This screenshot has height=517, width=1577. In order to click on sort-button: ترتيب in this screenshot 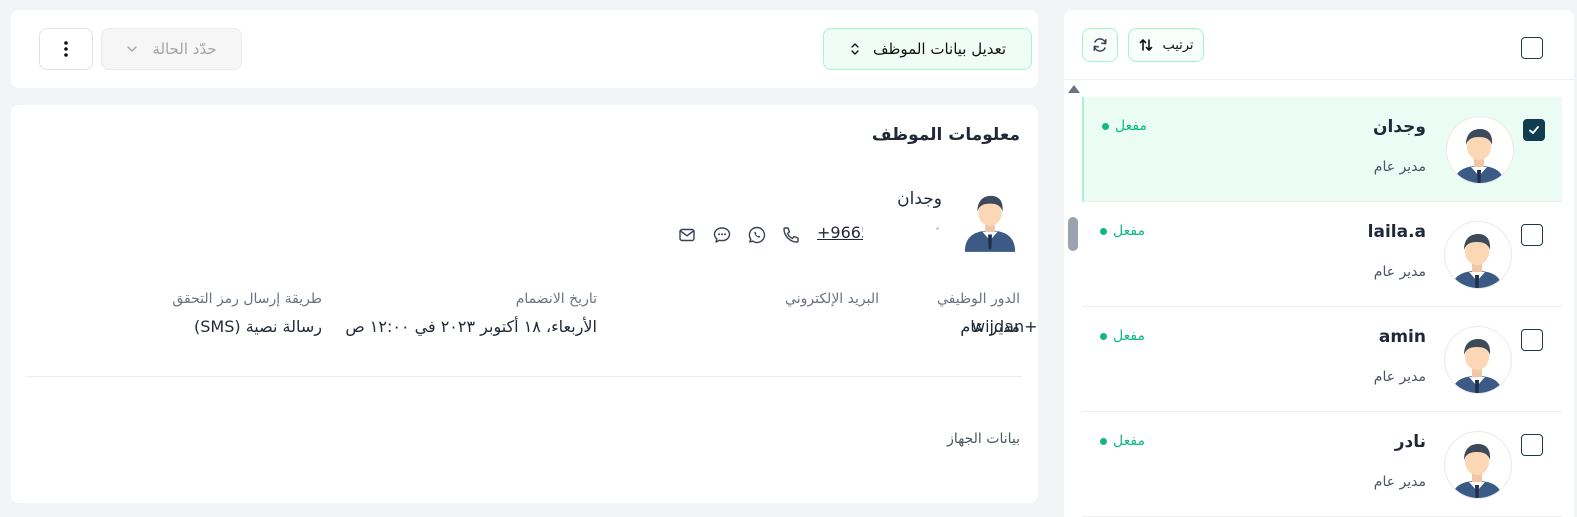, I will do `click(1166, 45)`.